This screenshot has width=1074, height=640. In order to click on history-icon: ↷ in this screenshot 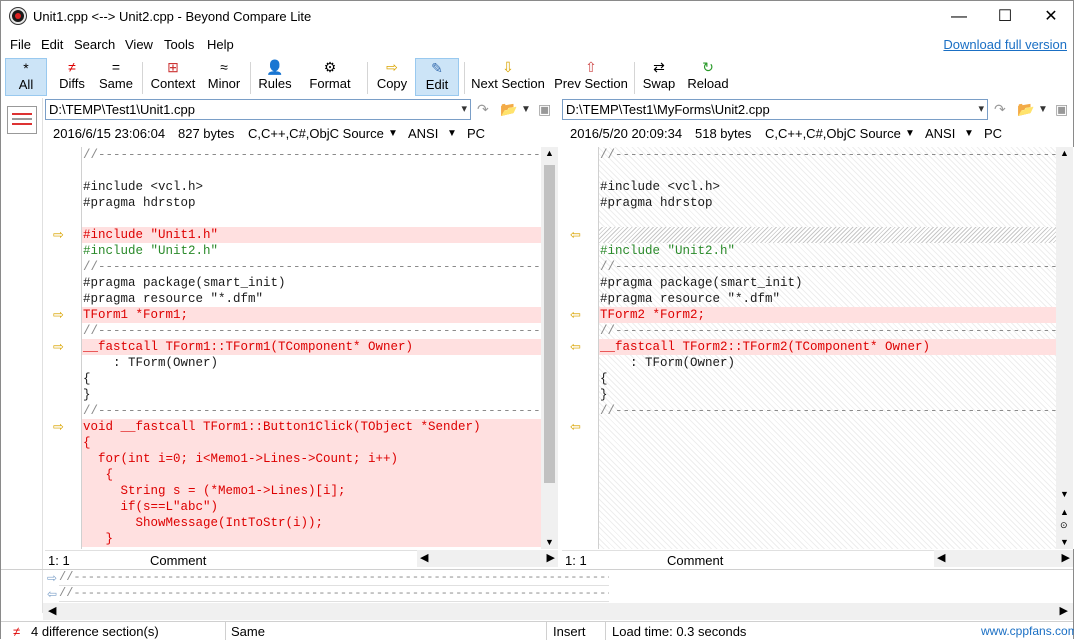, I will do `click(483, 109)`.